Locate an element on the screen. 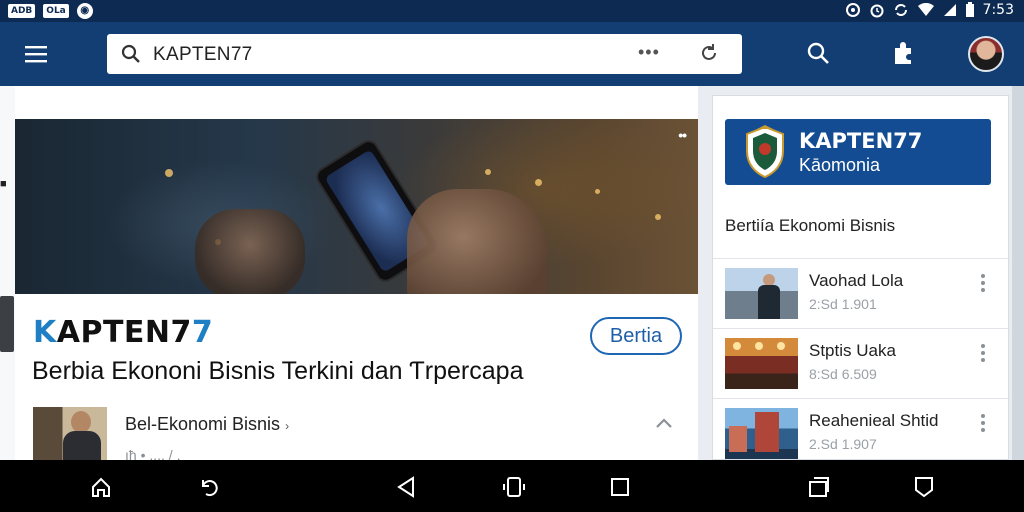 The height and width of the screenshot is (512, 1024). hero-hand-left is located at coordinates (250, 251).